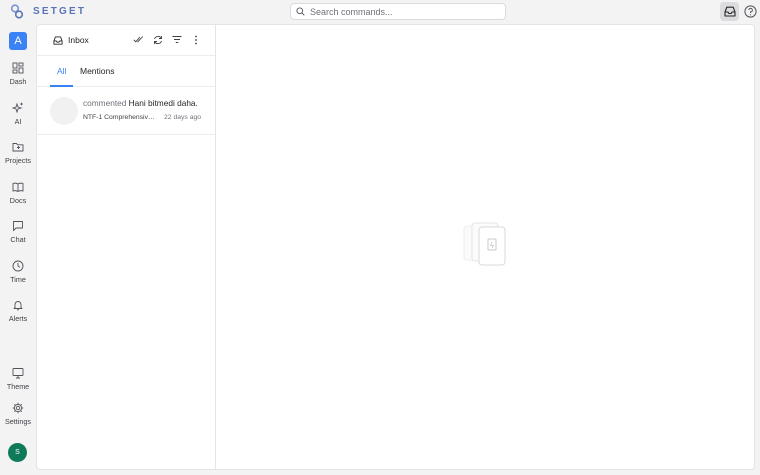  I want to click on nav-item-time: Time, so click(18, 272).